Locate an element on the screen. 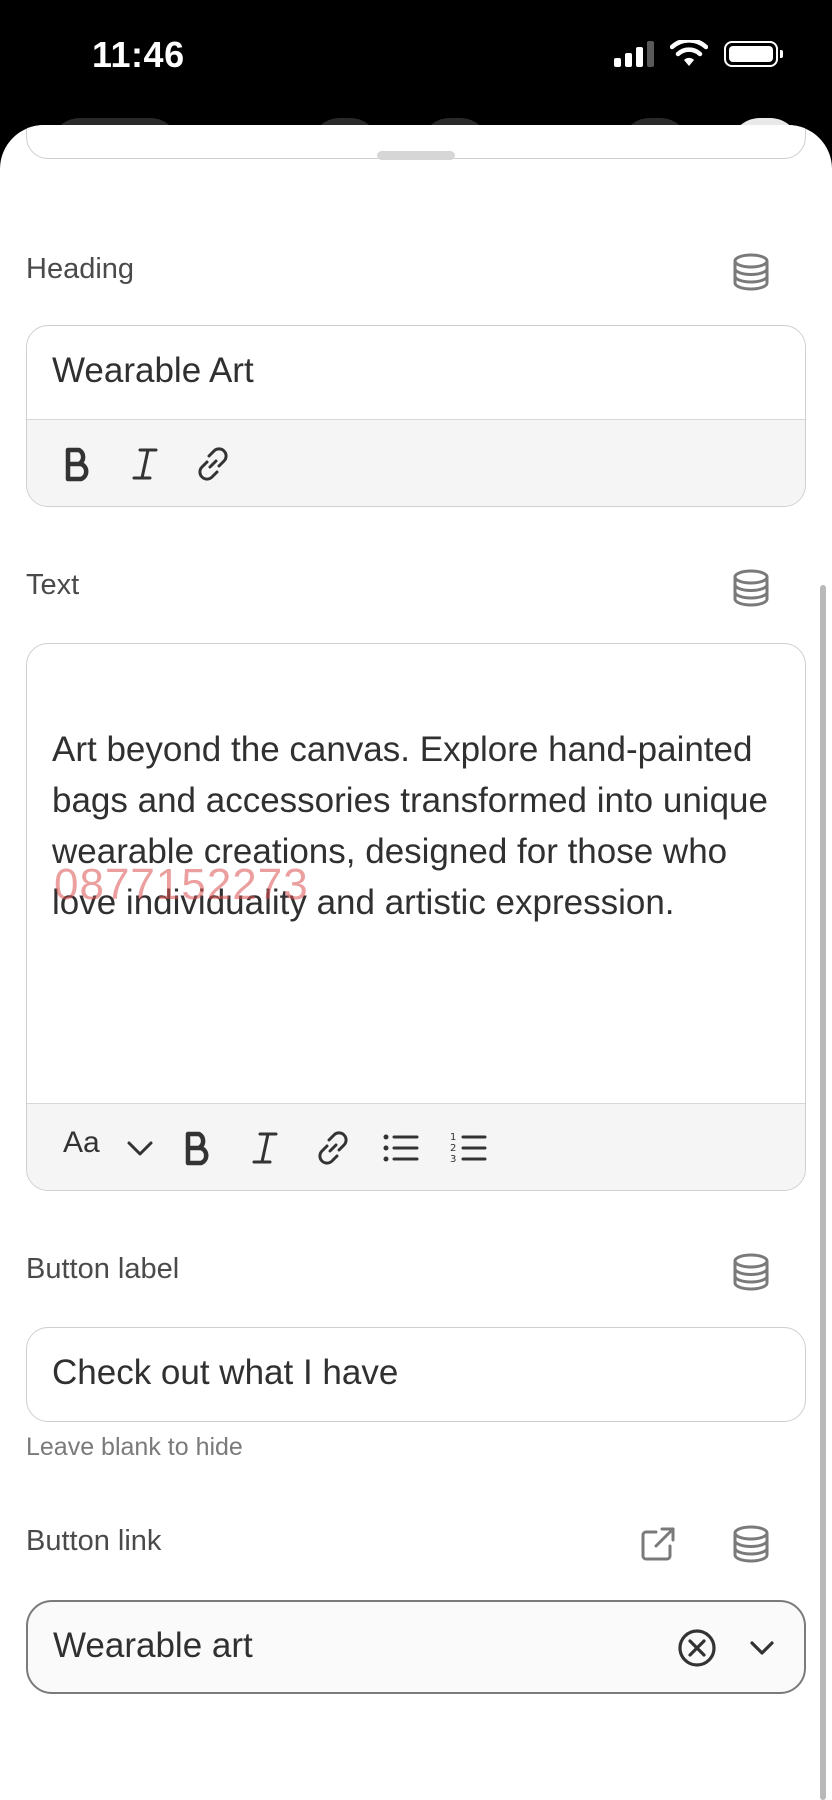  svg-text: 1 is located at coordinates (453, 1137).